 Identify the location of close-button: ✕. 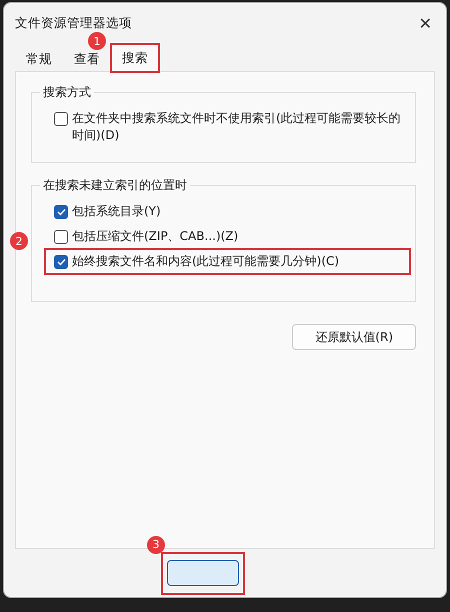
(425, 23).